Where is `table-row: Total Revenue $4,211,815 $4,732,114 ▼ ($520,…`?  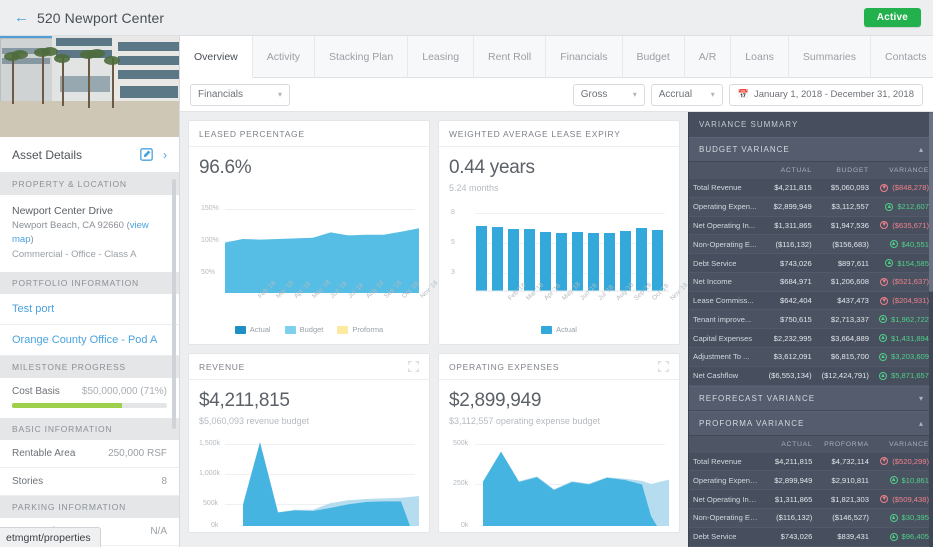
table-row: Total Revenue $4,211,815 $4,732,114 ▼ ($520,… is located at coordinates (811, 462).